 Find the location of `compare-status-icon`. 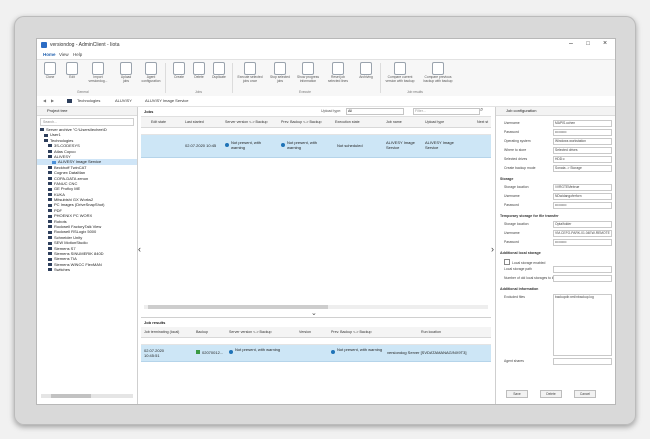

compare-status-icon is located at coordinates (283, 145).